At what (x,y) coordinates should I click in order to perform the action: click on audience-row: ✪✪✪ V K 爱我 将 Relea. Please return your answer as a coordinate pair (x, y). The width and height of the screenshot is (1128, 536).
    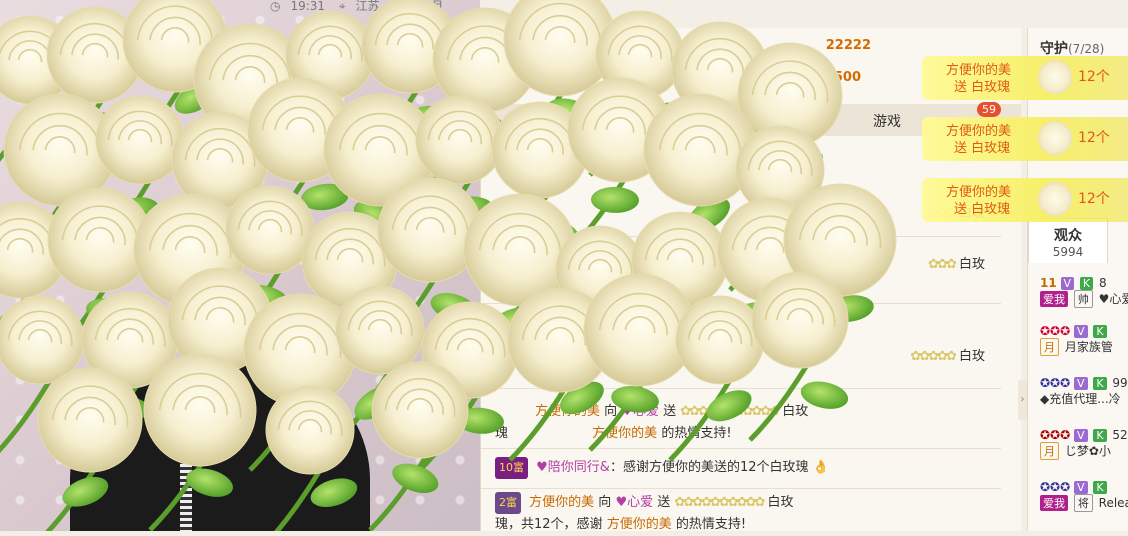
    Looking at the image, I should click on (1084, 501).